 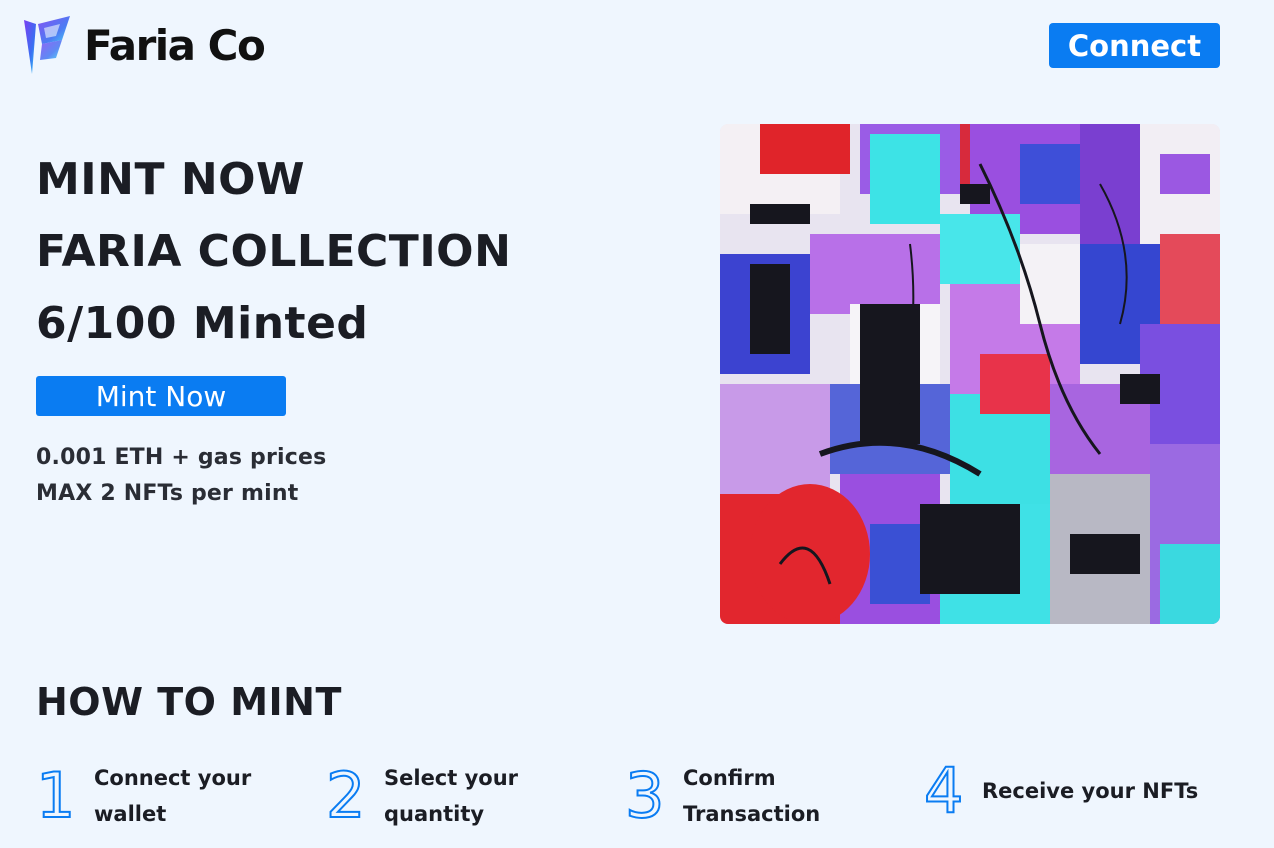 I want to click on how-to-mint-title: HOW TO MINT, so click(x=189, y=702).